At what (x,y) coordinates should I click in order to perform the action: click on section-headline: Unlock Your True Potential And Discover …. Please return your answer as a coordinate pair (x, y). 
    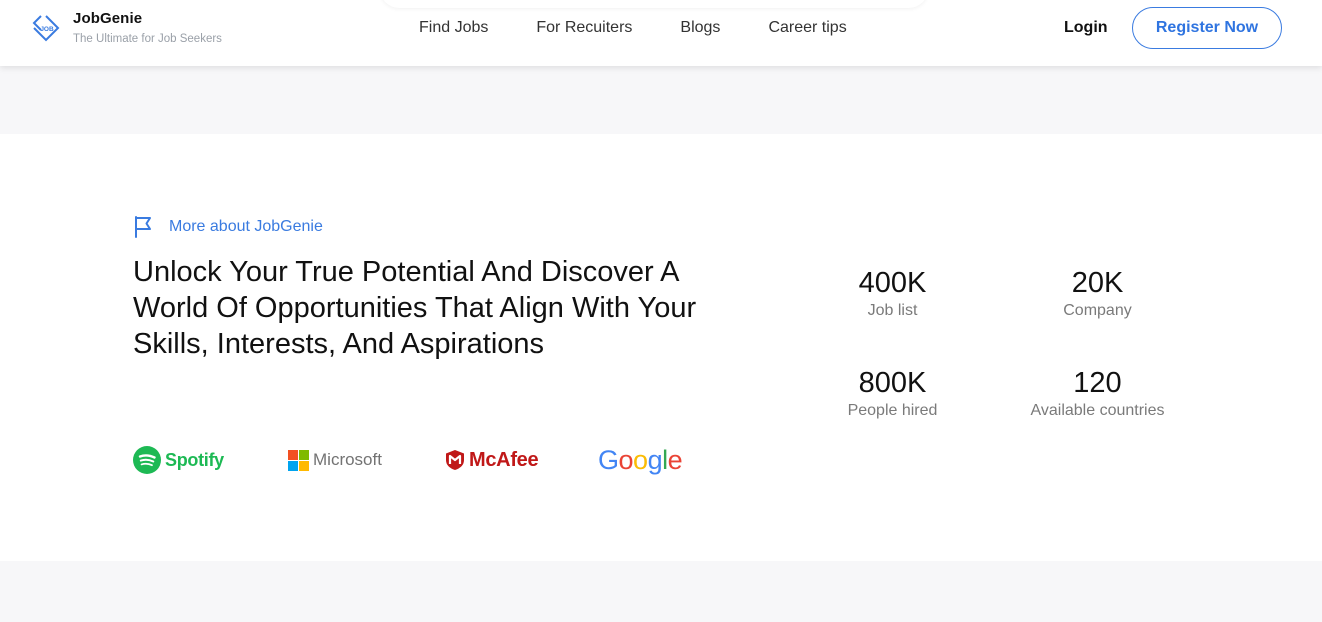
    Looking at the image, I should click on (415, 308).